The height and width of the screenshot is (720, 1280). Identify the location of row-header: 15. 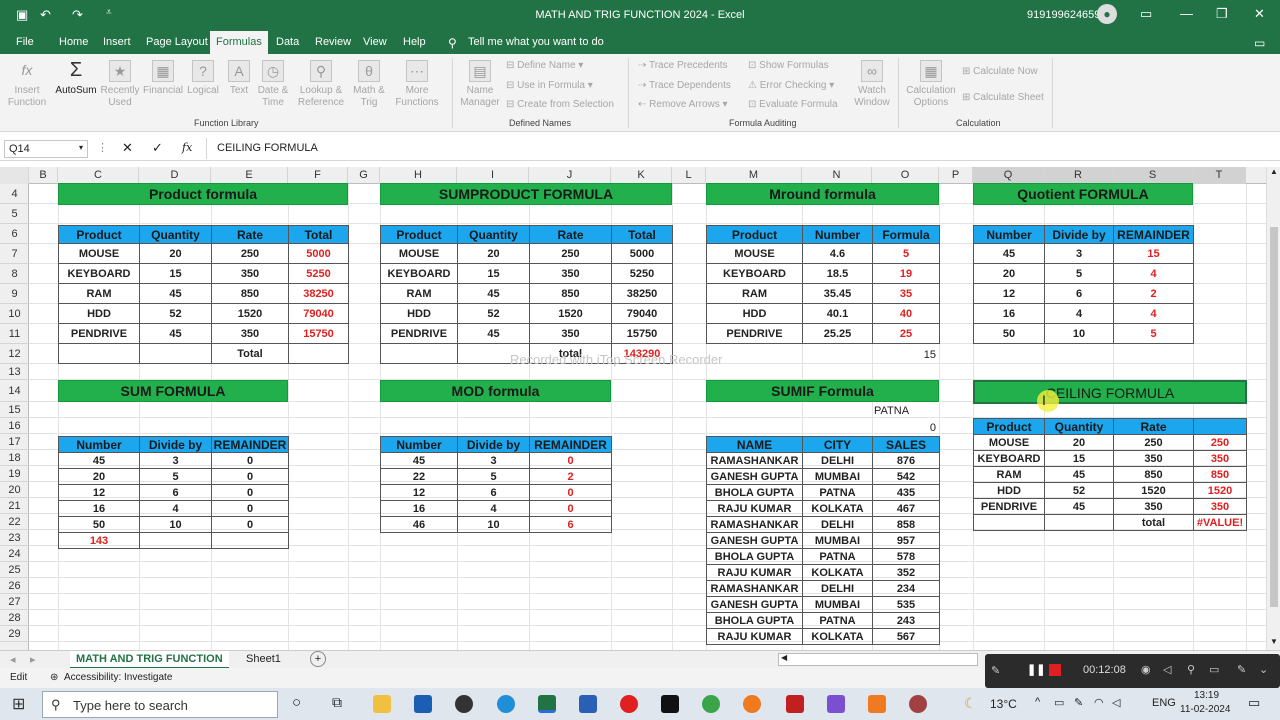
(14, 410).